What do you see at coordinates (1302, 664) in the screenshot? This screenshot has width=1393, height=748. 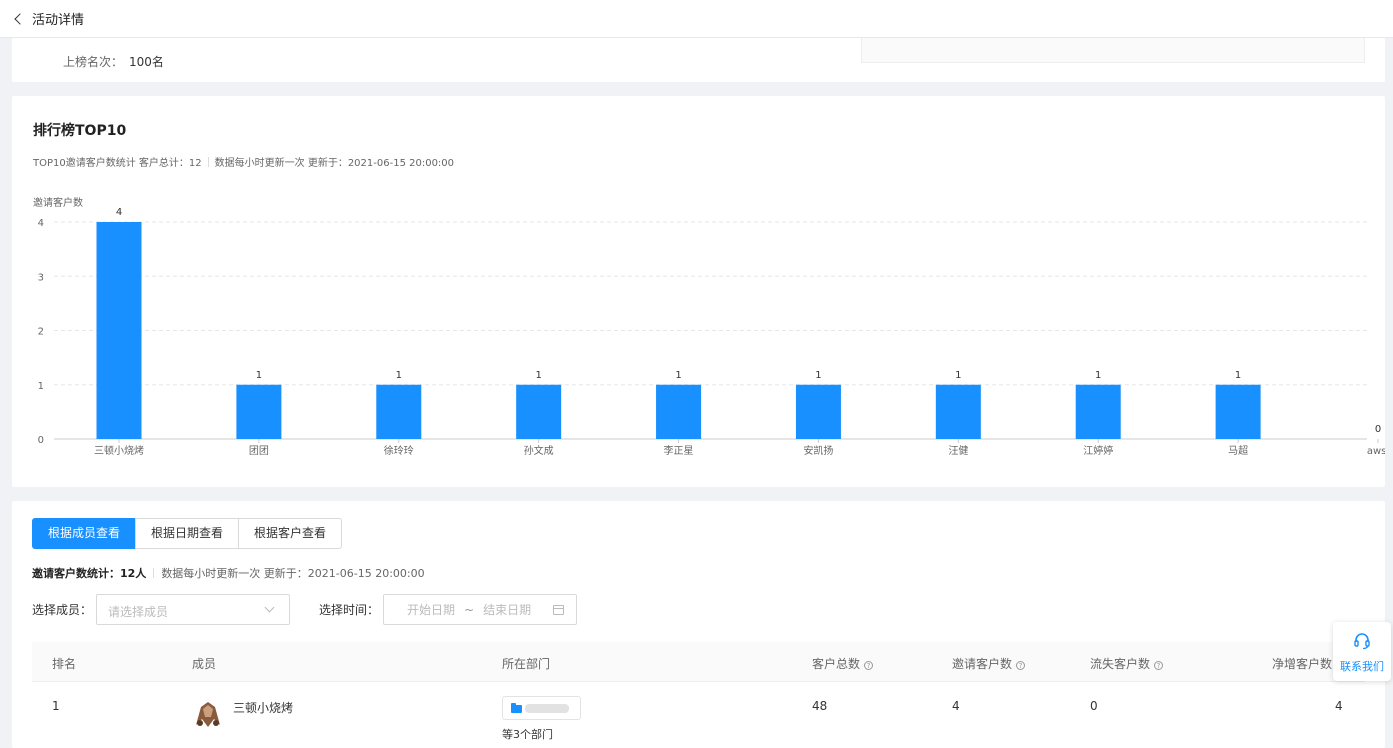 I see `col-net-customers: 净增客户数` at bounding box center [1302, 664].